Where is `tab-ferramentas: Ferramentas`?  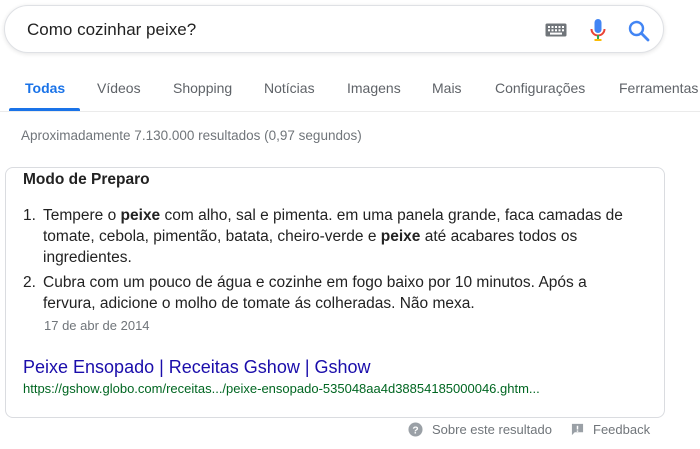
tab-ferramentas: Ferramentas is located at coordinates (658, 88).